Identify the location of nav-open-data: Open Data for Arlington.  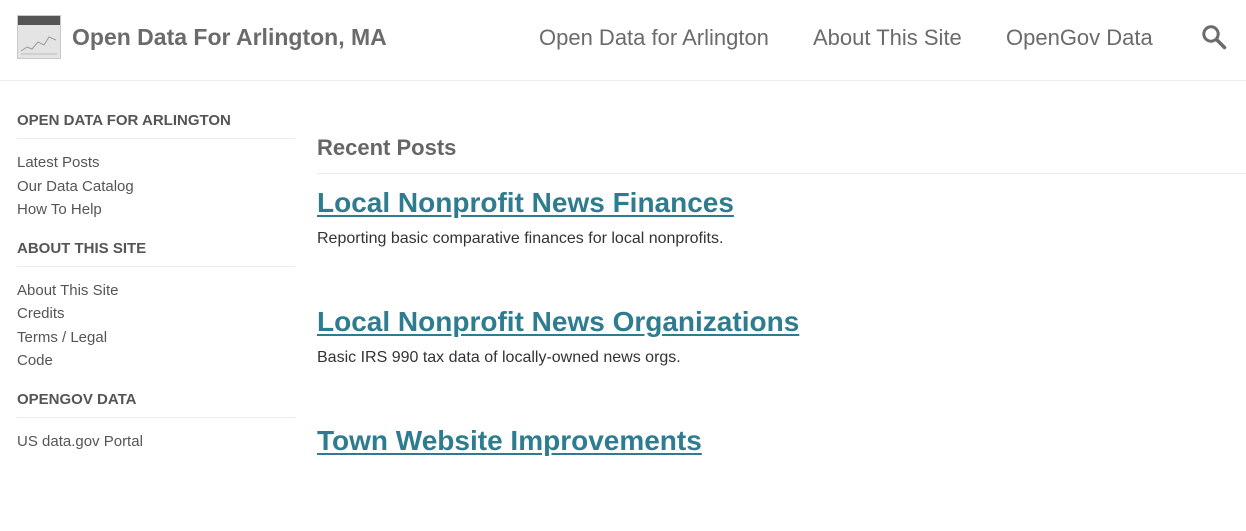
(654, 38).